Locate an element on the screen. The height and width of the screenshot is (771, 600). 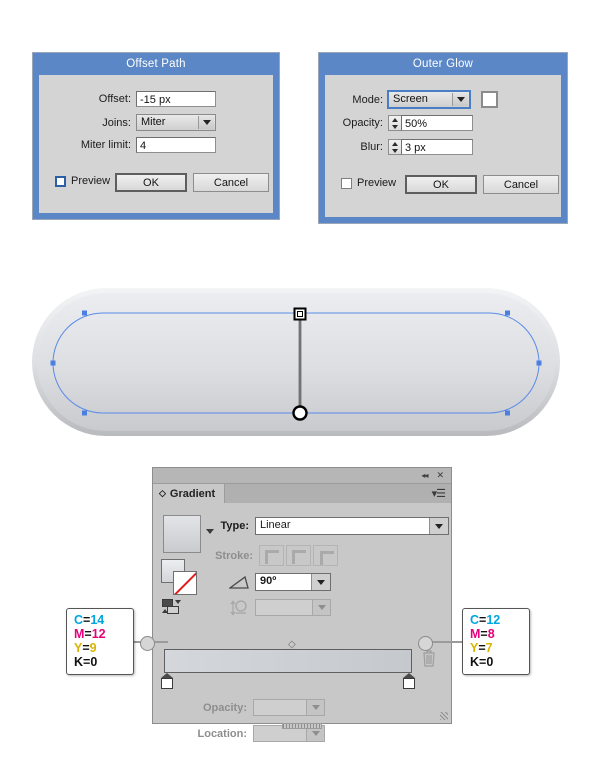
cyan-value: 12 is located at coordinates (493, 620).